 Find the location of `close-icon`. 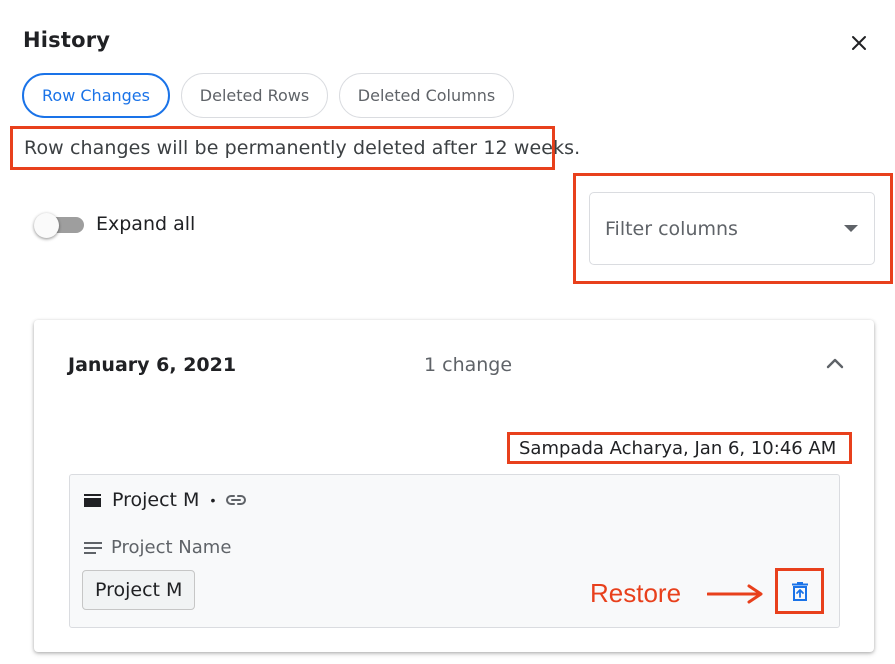

close-icon is located at coordinates (859, 43).